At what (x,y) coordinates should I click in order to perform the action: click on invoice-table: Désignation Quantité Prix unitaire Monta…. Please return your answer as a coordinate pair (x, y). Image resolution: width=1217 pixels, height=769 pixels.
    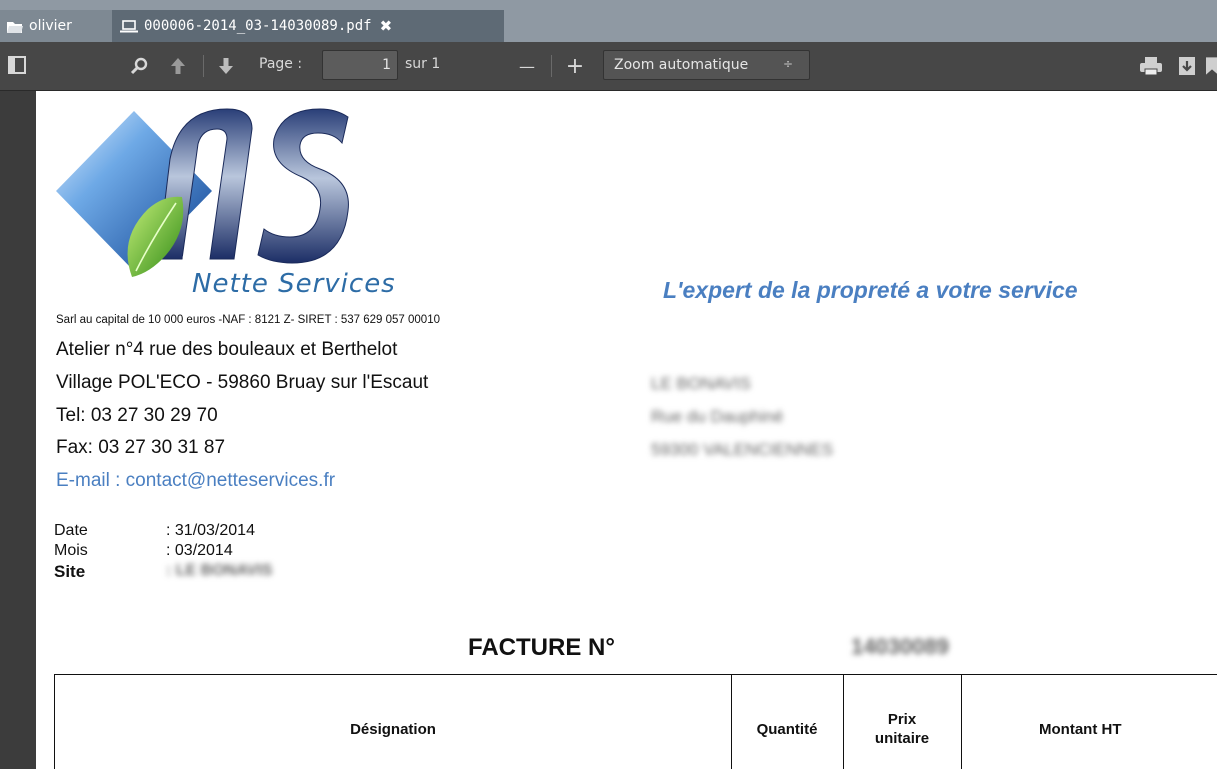
    Looking at the image, I should click on (635, 721).